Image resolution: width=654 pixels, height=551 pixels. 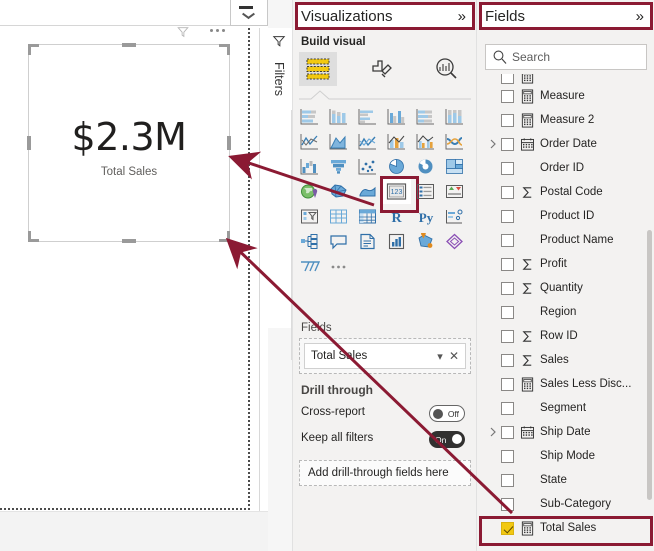 What do you see at coordinates (463, 16) in the screenshot?
I see `visualizations-expand-icon: »` at bounding box center [463, 16].